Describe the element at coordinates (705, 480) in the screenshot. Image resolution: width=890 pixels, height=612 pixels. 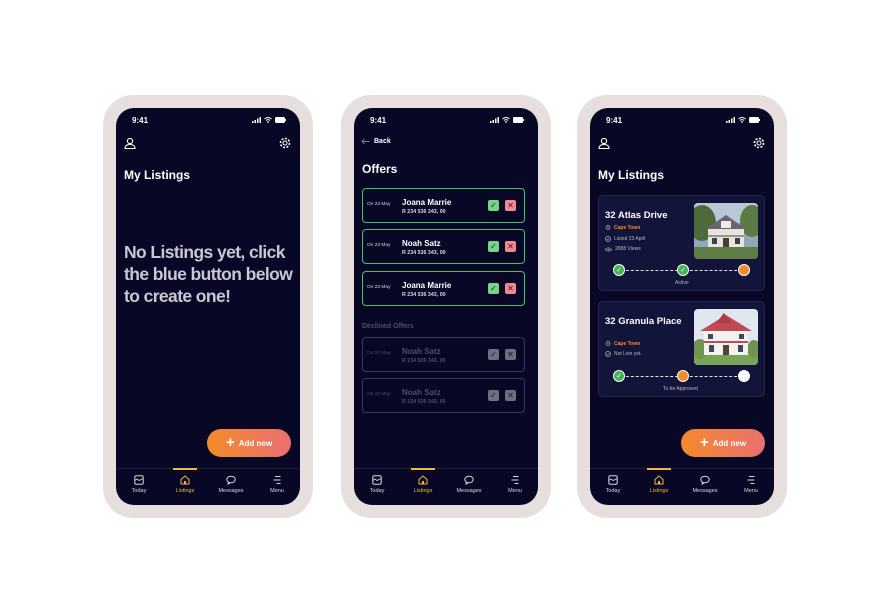
I see `chat-icon` at that location.